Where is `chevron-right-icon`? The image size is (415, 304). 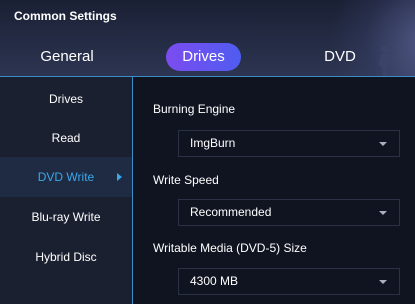
chevron-right-icon is located at coordinates (119, 177).